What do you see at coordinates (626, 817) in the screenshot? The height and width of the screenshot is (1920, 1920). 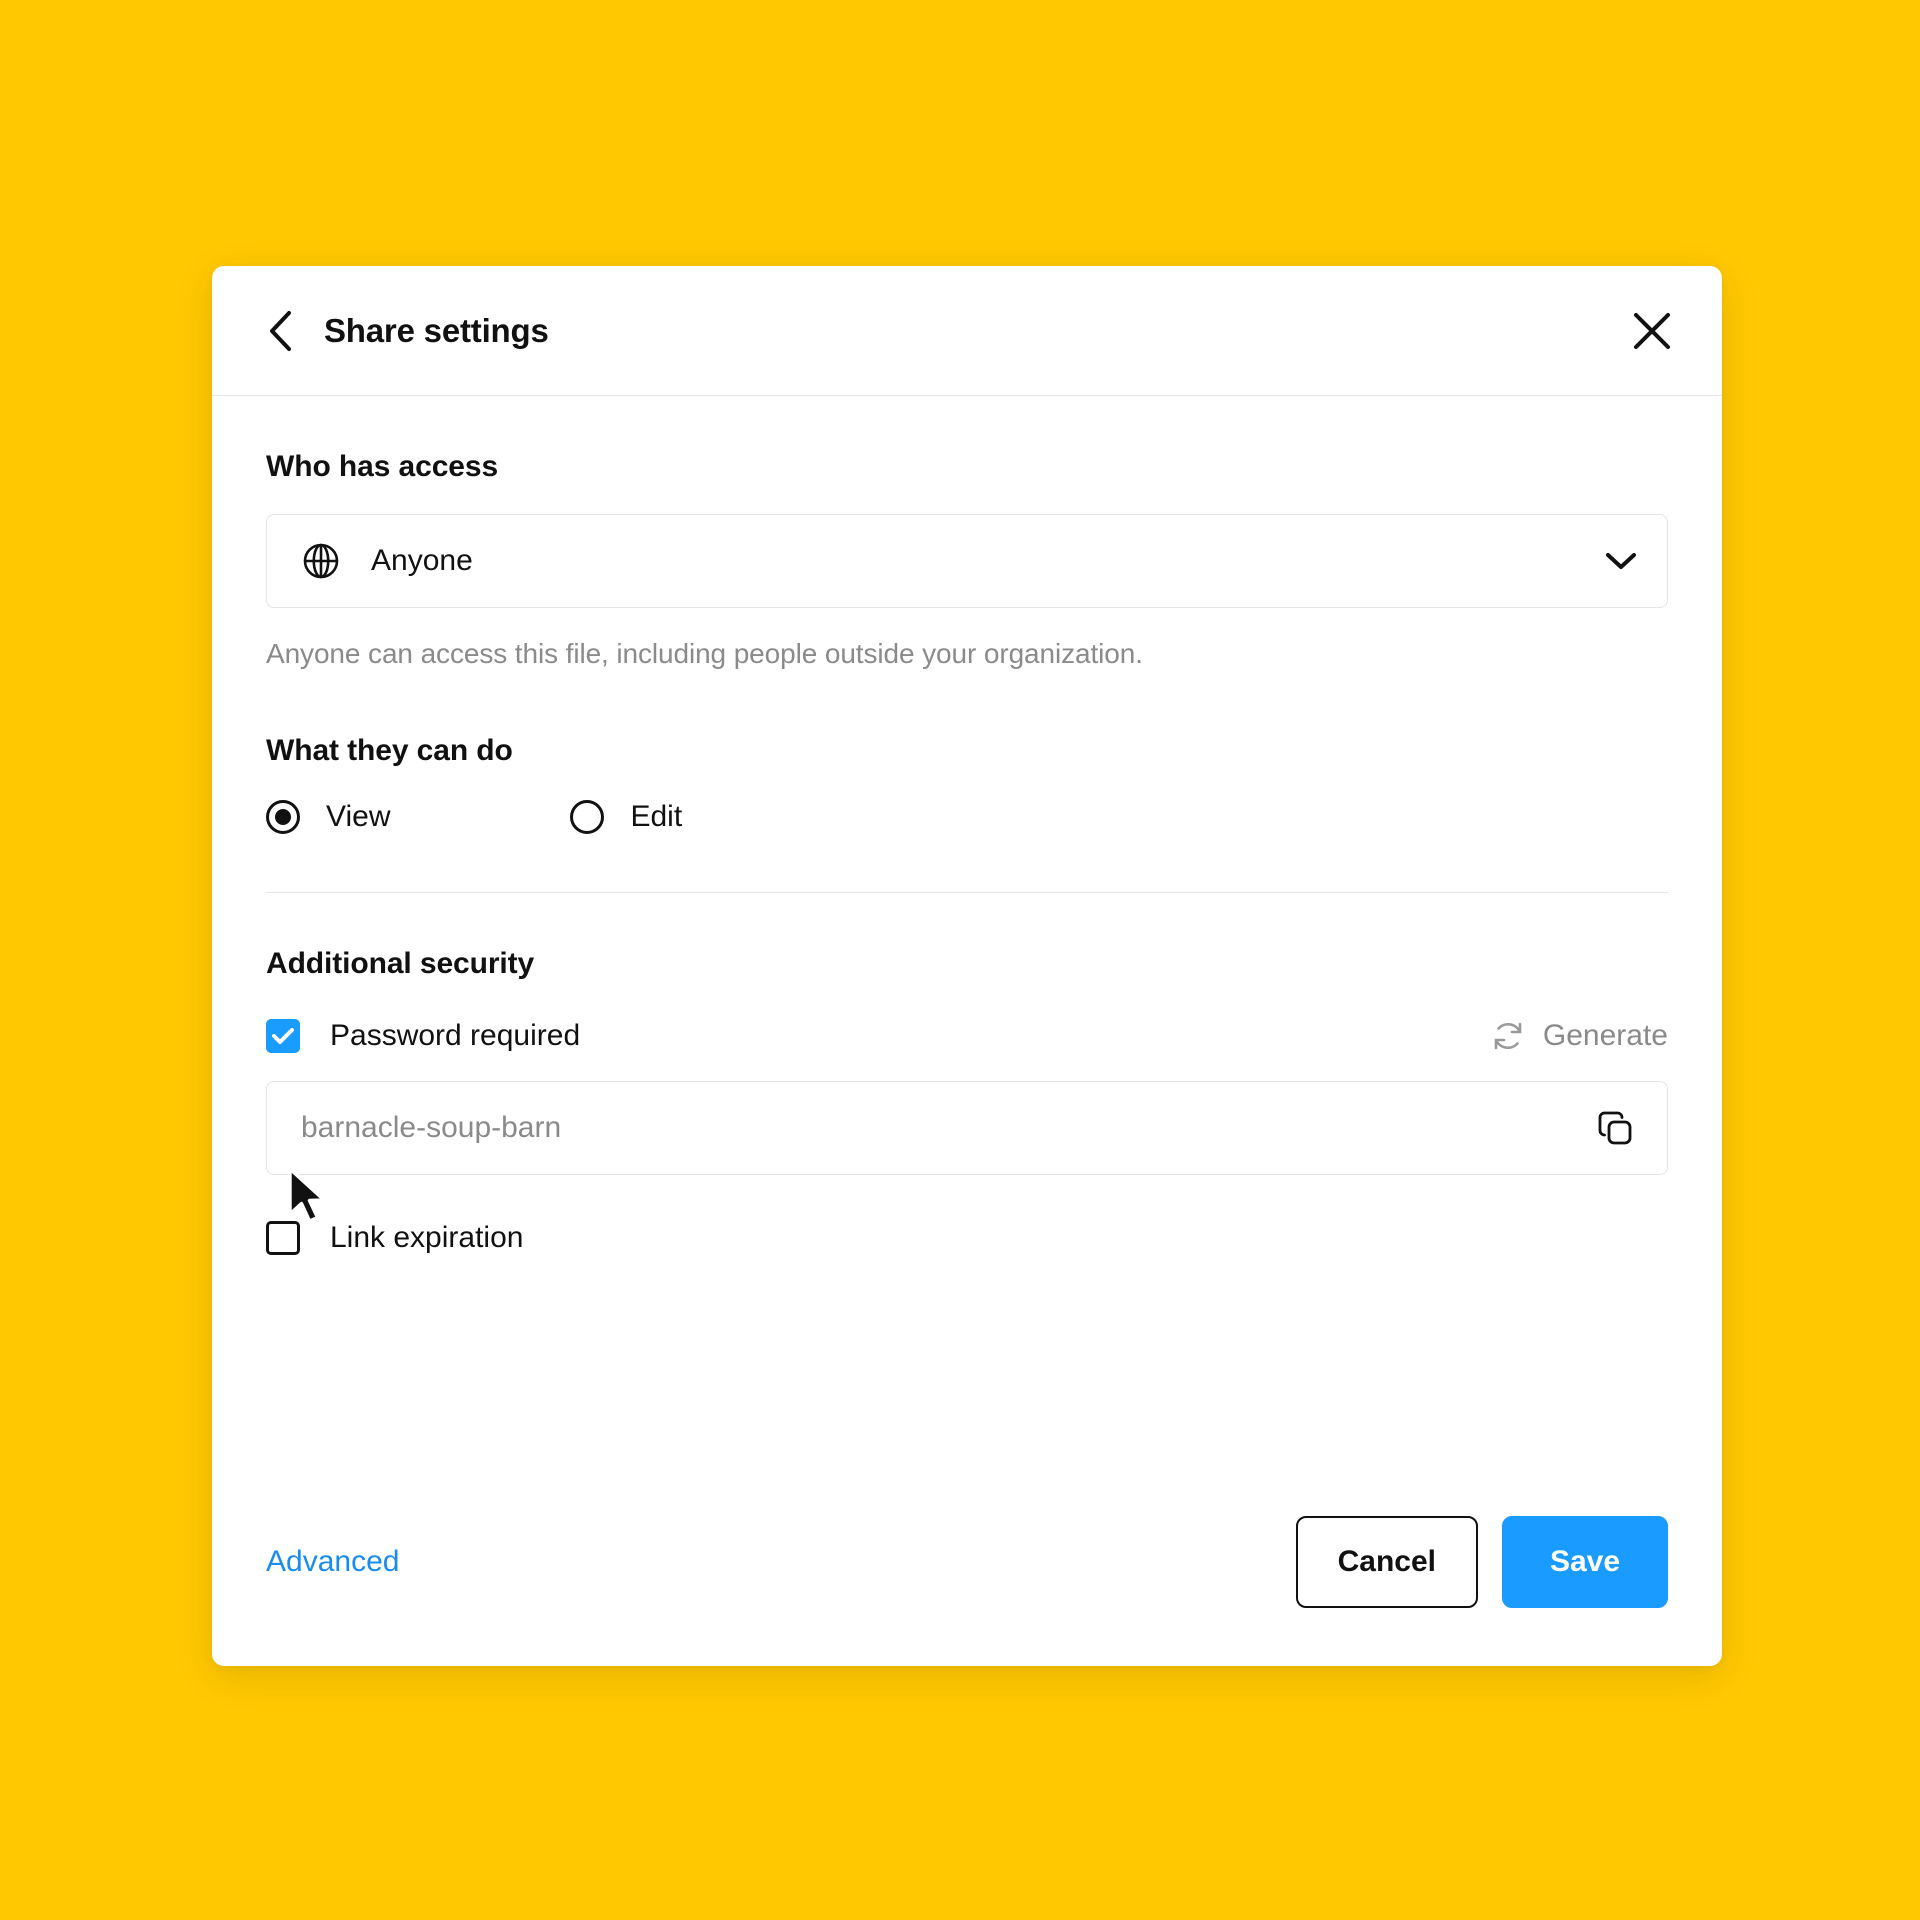 I see `radio-option-edit: Edit` at bounding box center [626, 817].